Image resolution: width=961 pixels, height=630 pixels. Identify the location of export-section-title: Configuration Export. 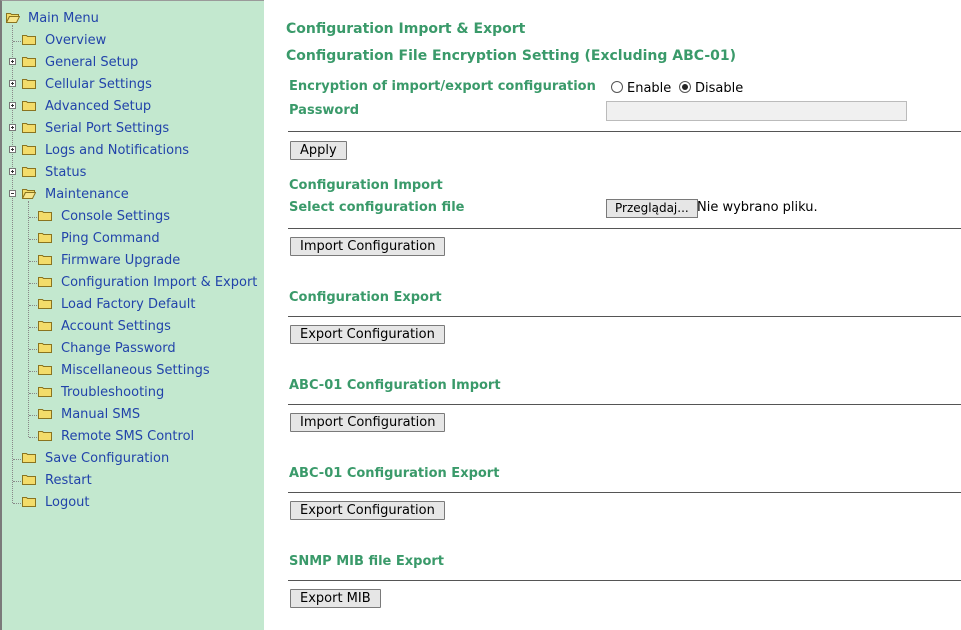
(365, 297).